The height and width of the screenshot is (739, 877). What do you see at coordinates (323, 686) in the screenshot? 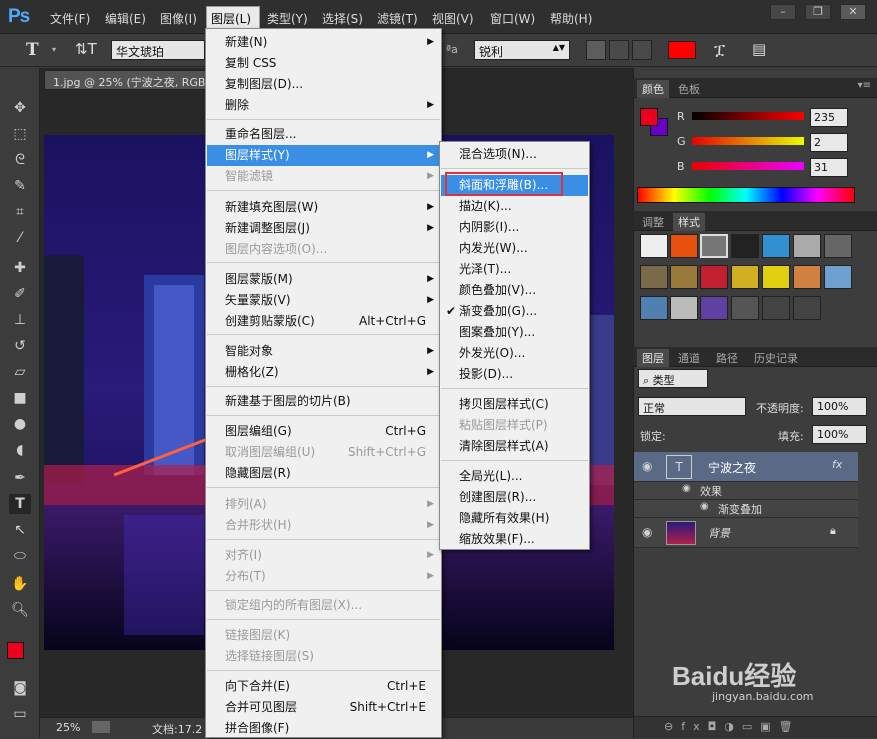
I see `menu-item-merge-down: 向下合并(E) Ctrl+E` at bounding box center [323, 686].